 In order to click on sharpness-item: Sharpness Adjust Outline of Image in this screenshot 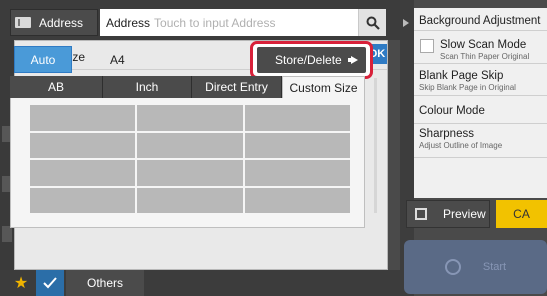, I will do `click(480, 141)`.